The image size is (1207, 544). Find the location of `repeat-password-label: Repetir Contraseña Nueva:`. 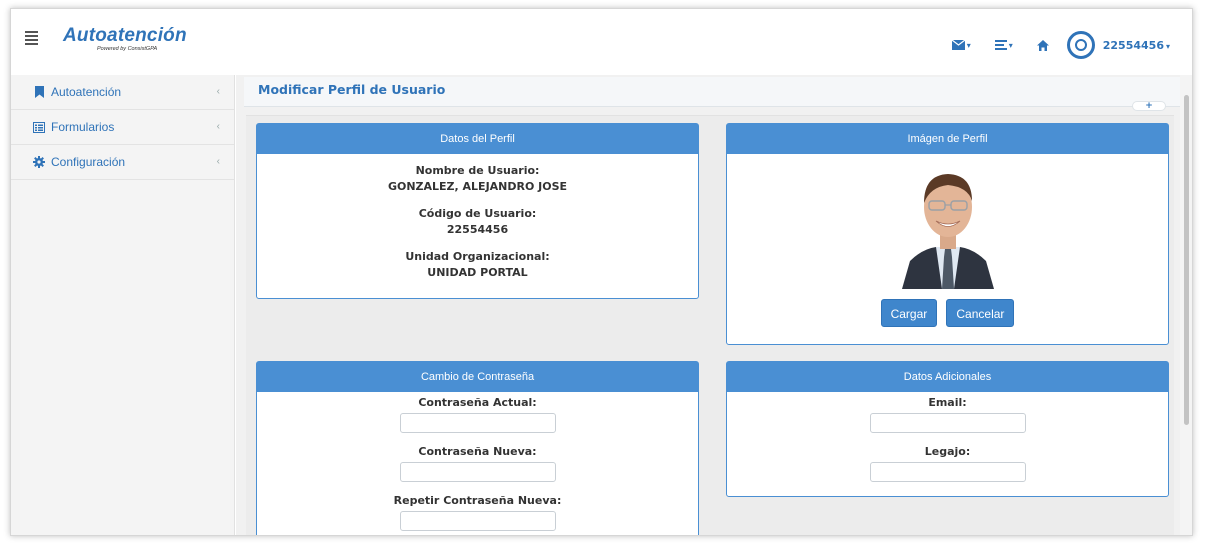

repeat-password-label: Repetir Contraseña Nueva: is located at coordinates (477, 500).